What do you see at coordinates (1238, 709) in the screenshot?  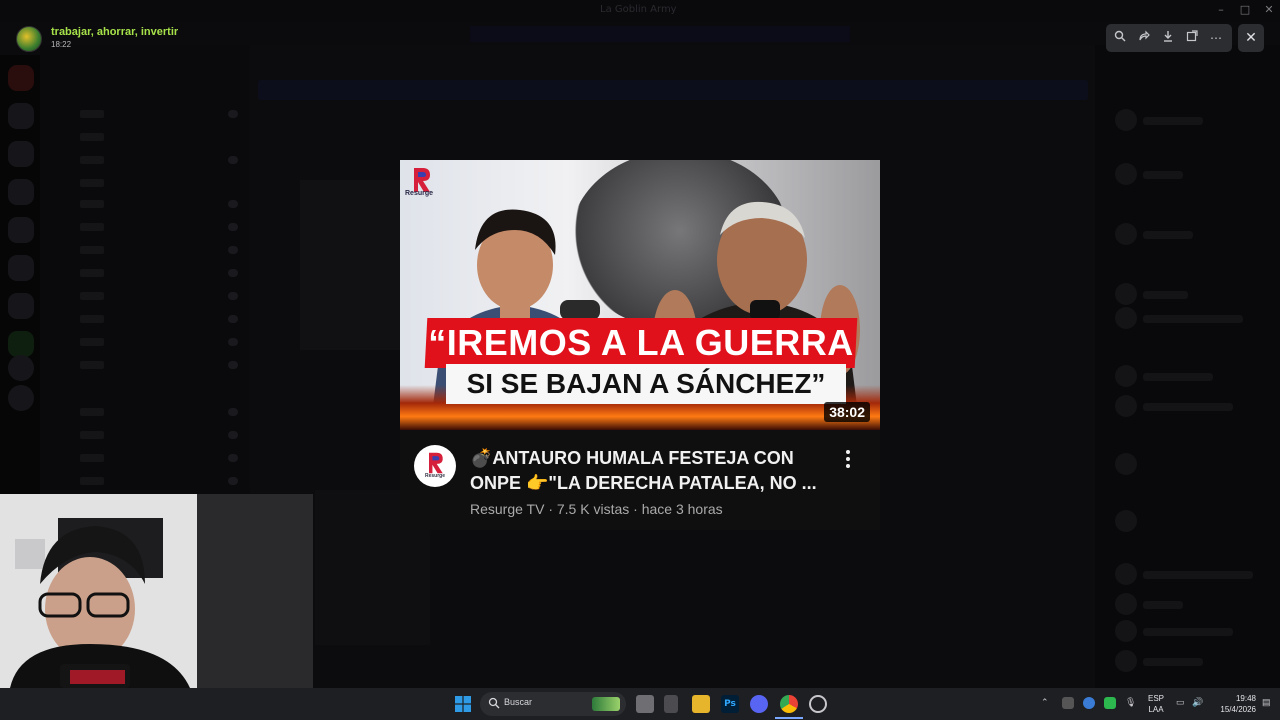 I see `clock-date: 15/4/2026` at bounding box center [1238, 709].